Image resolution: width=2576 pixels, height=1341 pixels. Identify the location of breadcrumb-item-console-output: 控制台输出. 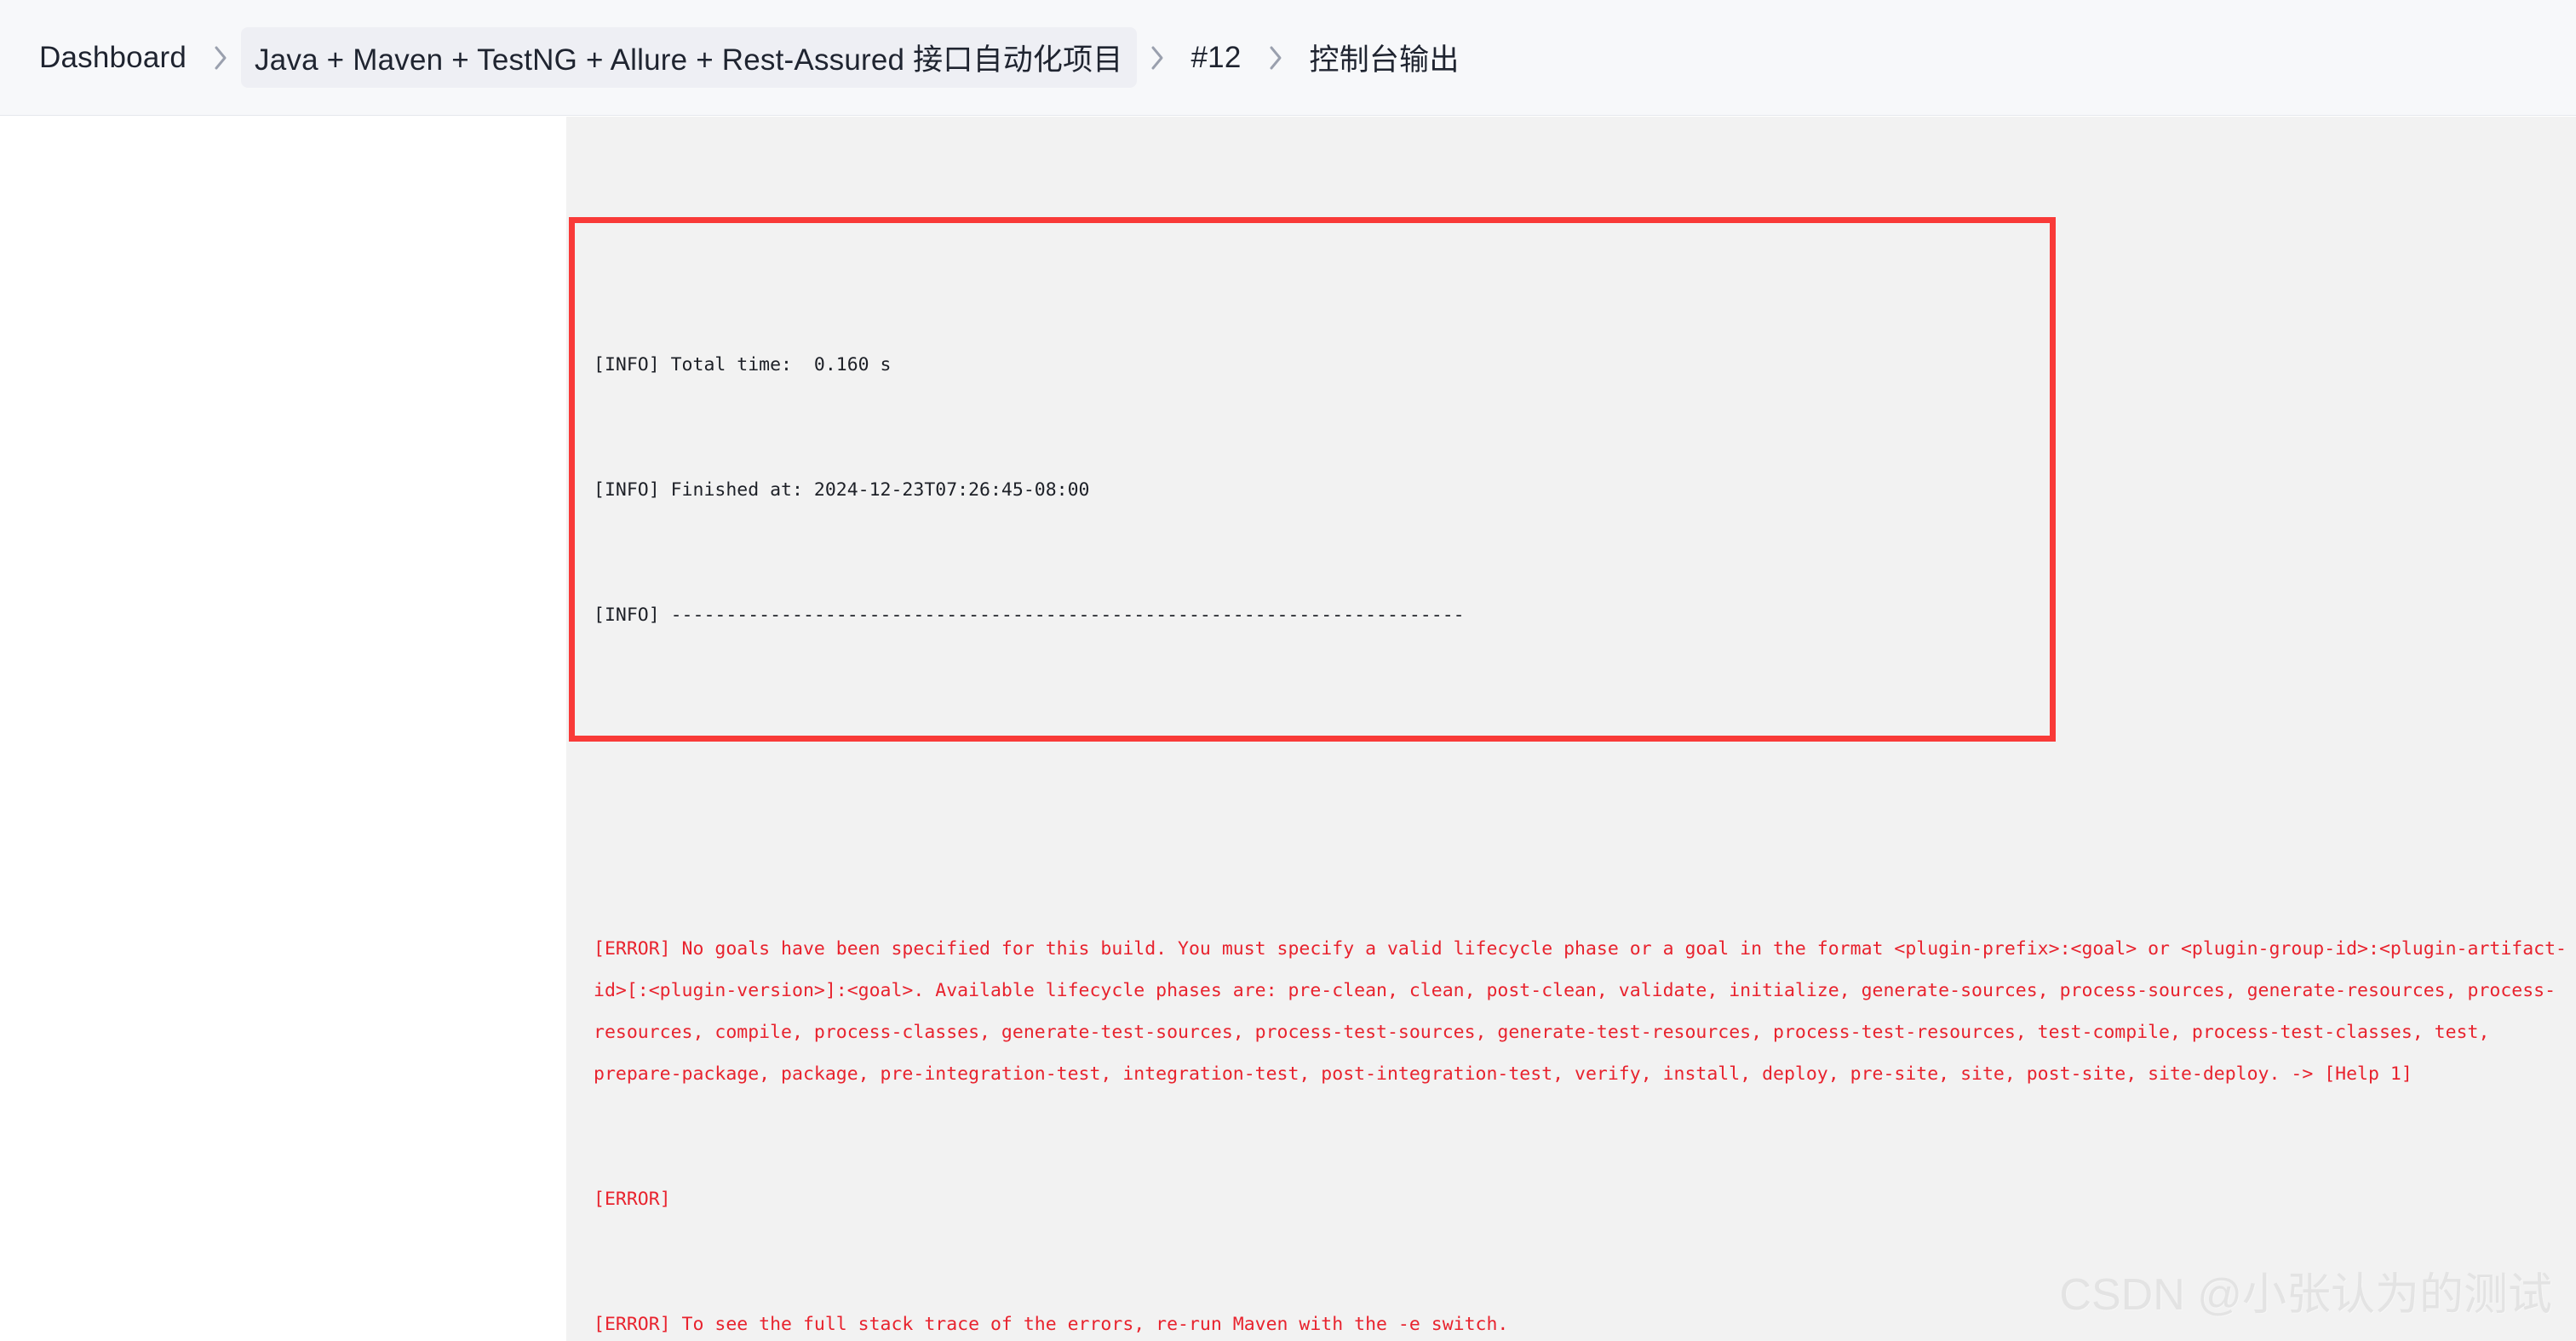
(1384, 57).